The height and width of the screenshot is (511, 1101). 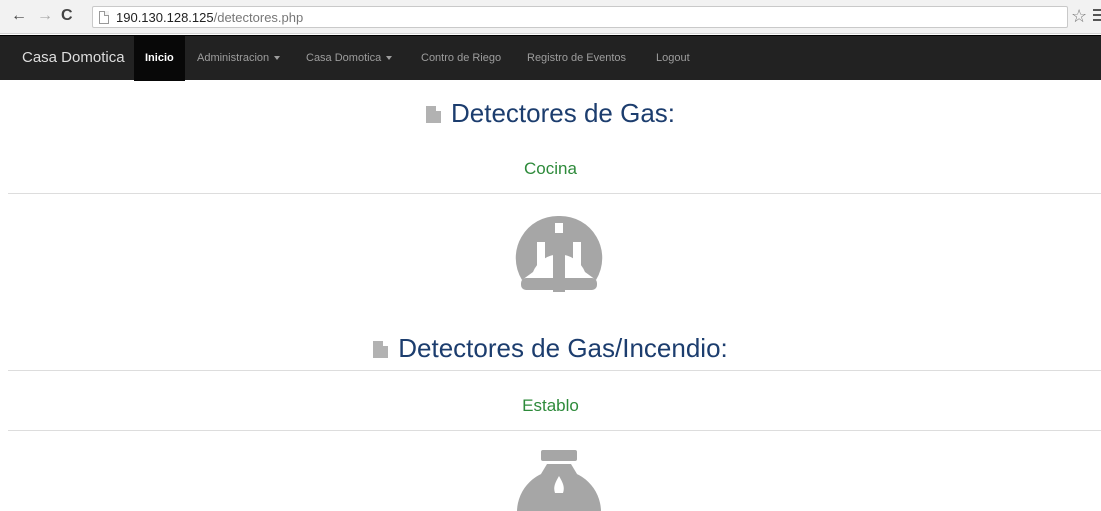 What do you see at coordinates (349, 58) in the screenshot?
I see `nav-item-casa-domotica: Casa Domotica` at bounding box center [349, 58].